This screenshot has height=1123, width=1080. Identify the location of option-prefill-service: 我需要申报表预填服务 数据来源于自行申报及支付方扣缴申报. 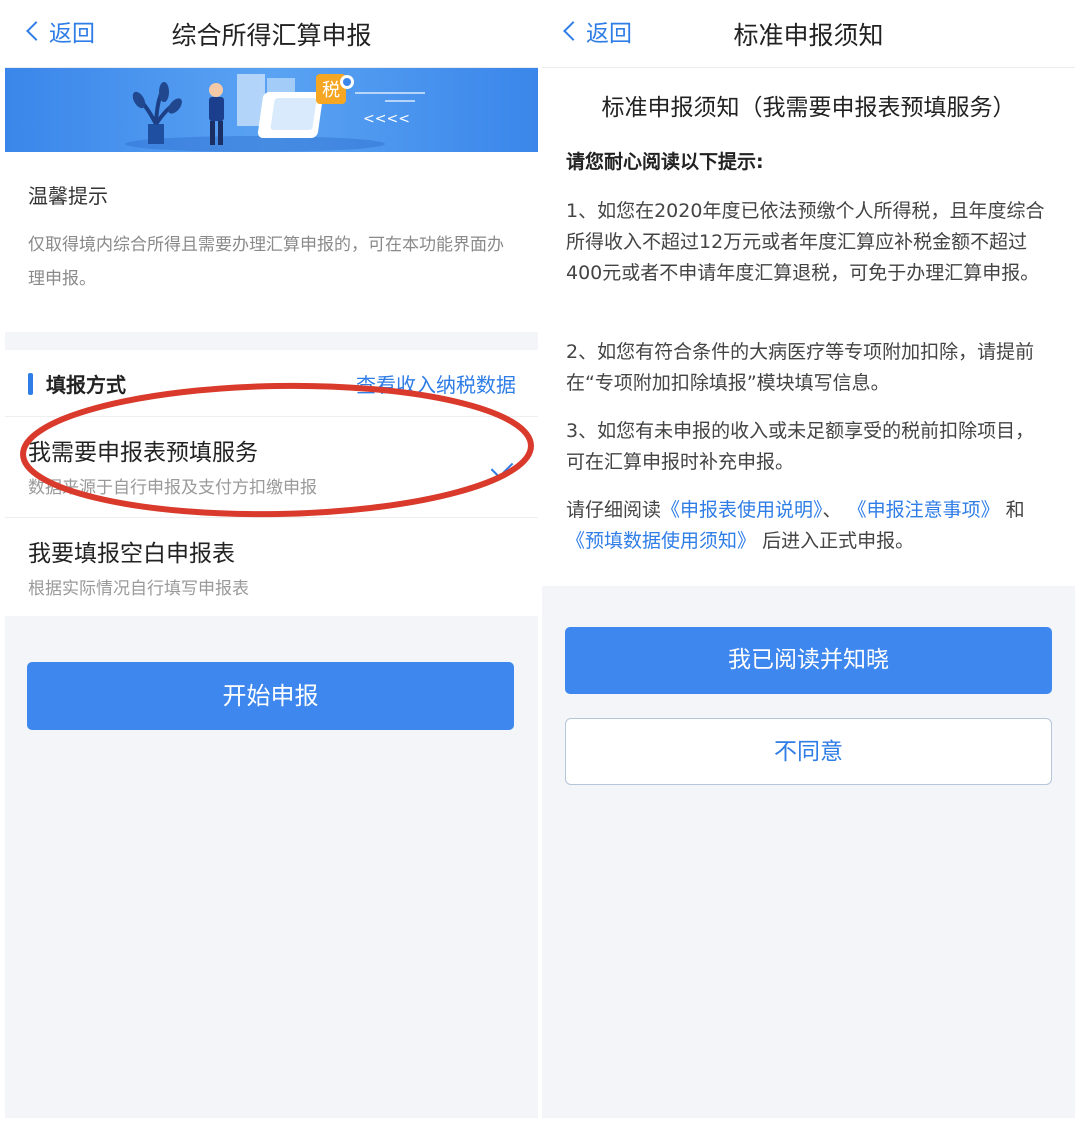
(271, 467).